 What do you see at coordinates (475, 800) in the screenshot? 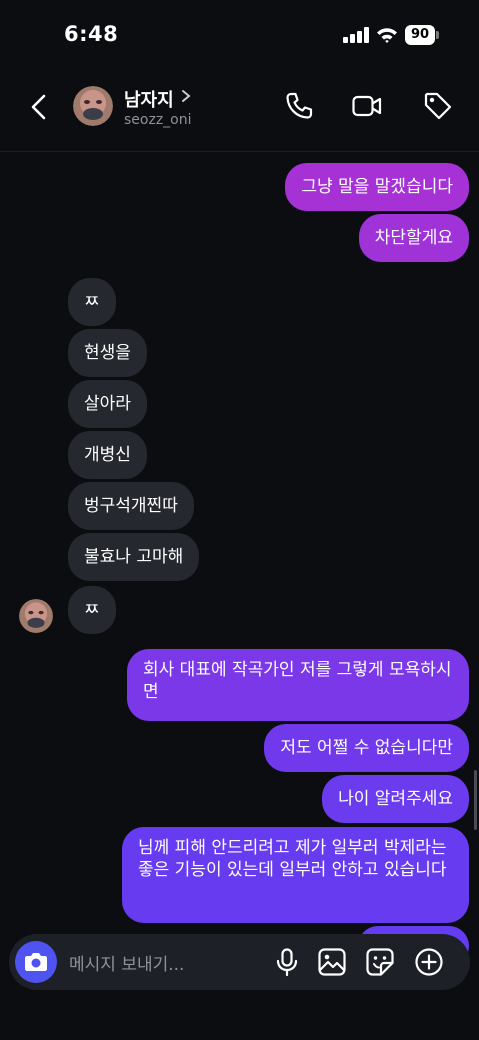
I see `scrollbar` at bounding box center [475, 800].